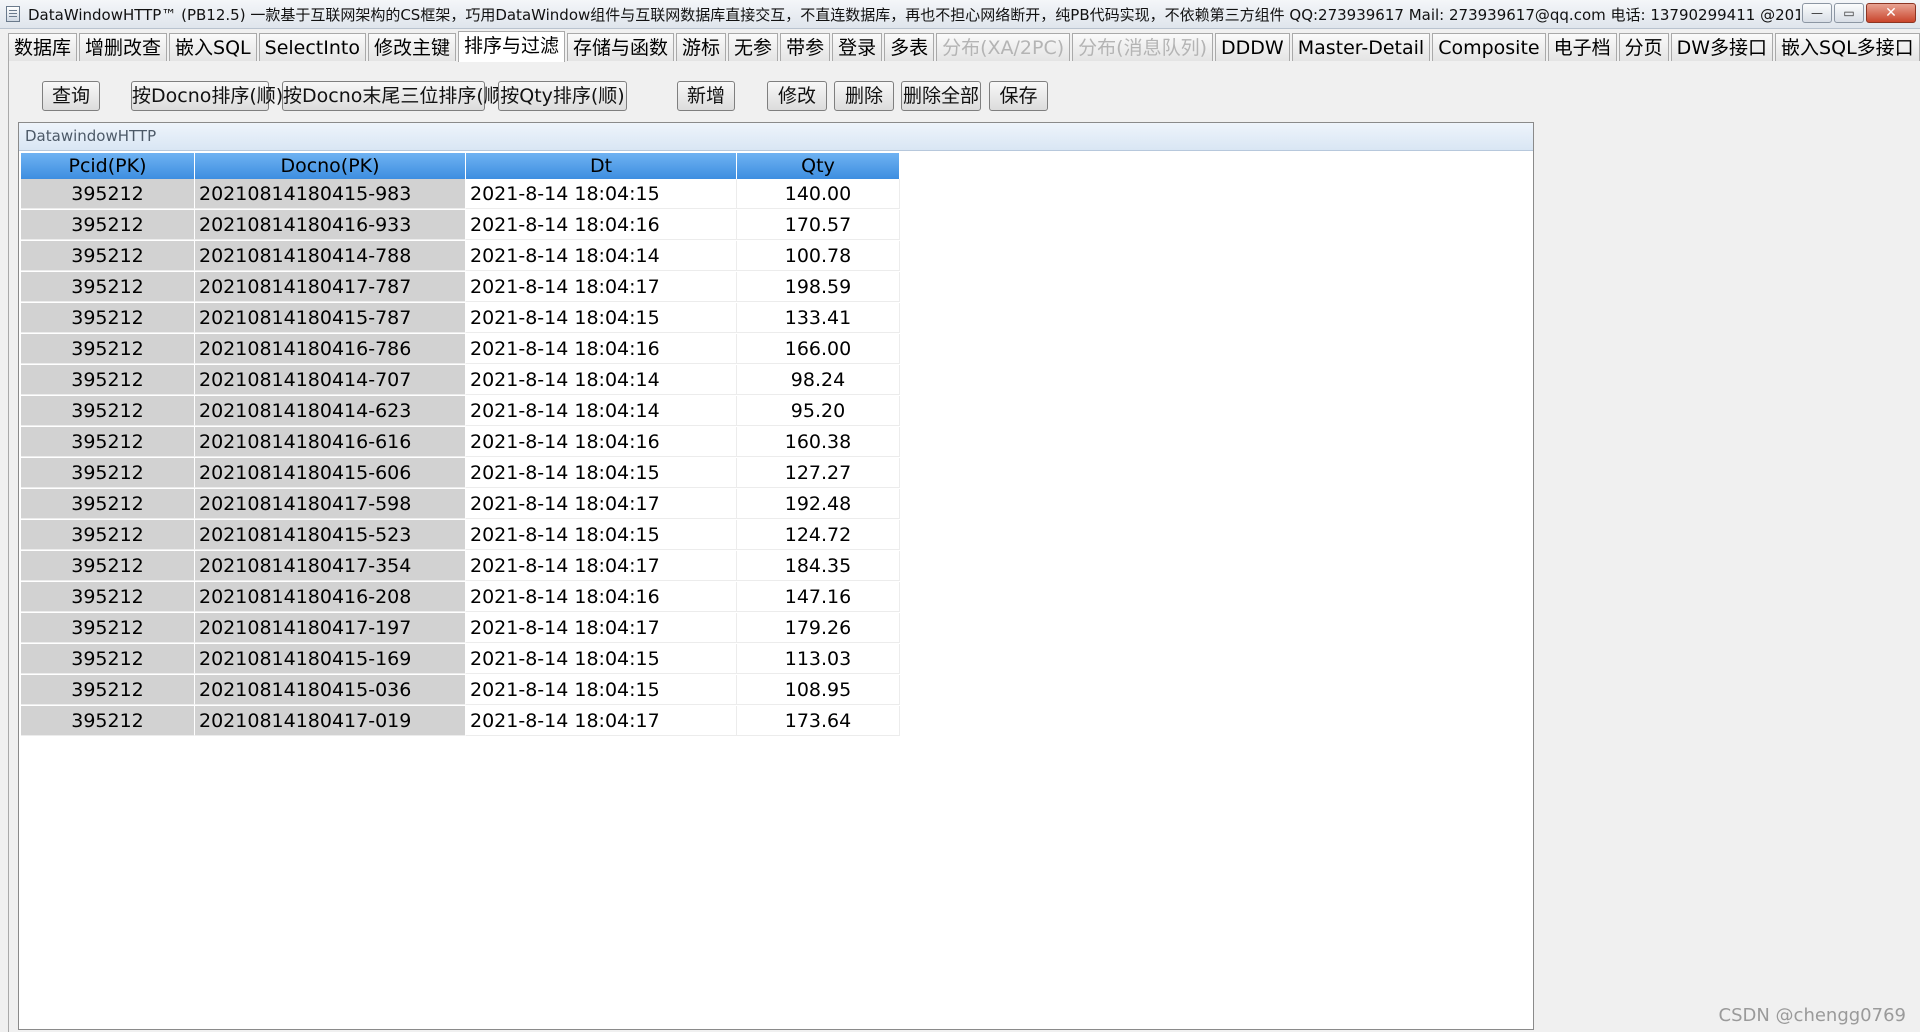 The width and height of the screenshot is (1920, 1032). I want to click on tab-18: 分页, so click(1643, 47).